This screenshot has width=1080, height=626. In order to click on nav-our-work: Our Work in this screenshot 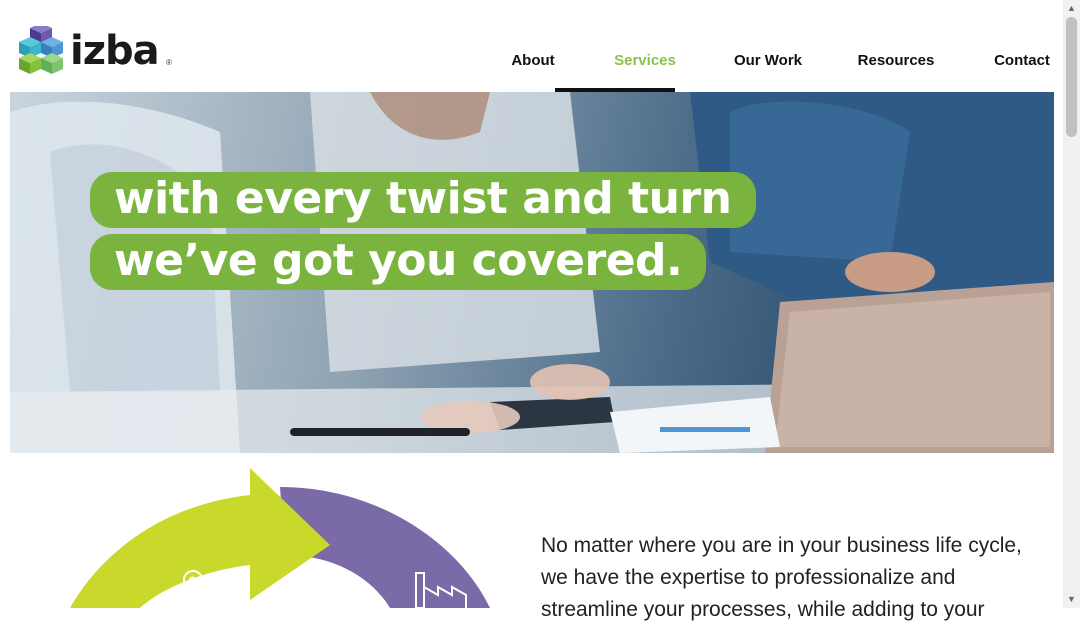, I will do `click(768, 46)`.